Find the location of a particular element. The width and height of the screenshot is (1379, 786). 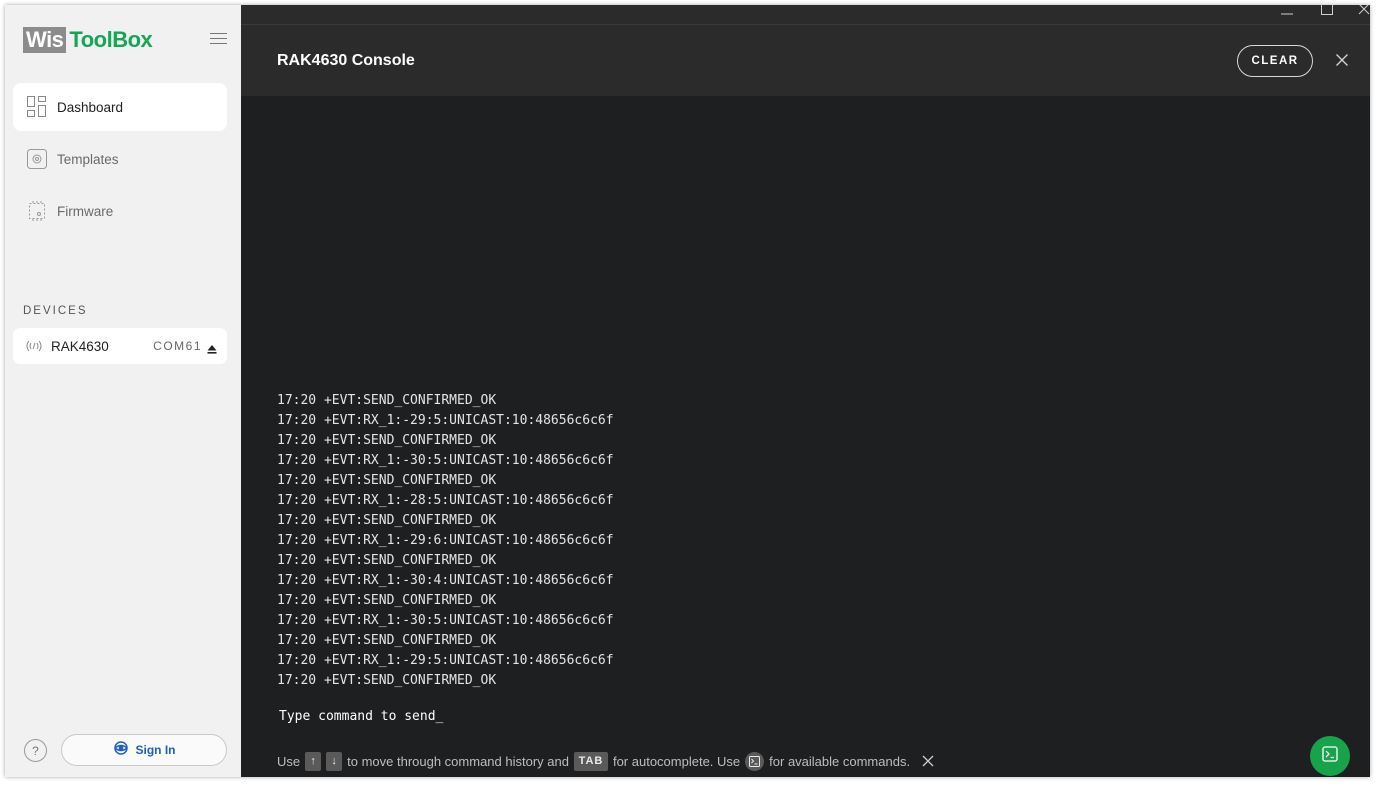

terminal-icon is located at coordinates (1330, 756).